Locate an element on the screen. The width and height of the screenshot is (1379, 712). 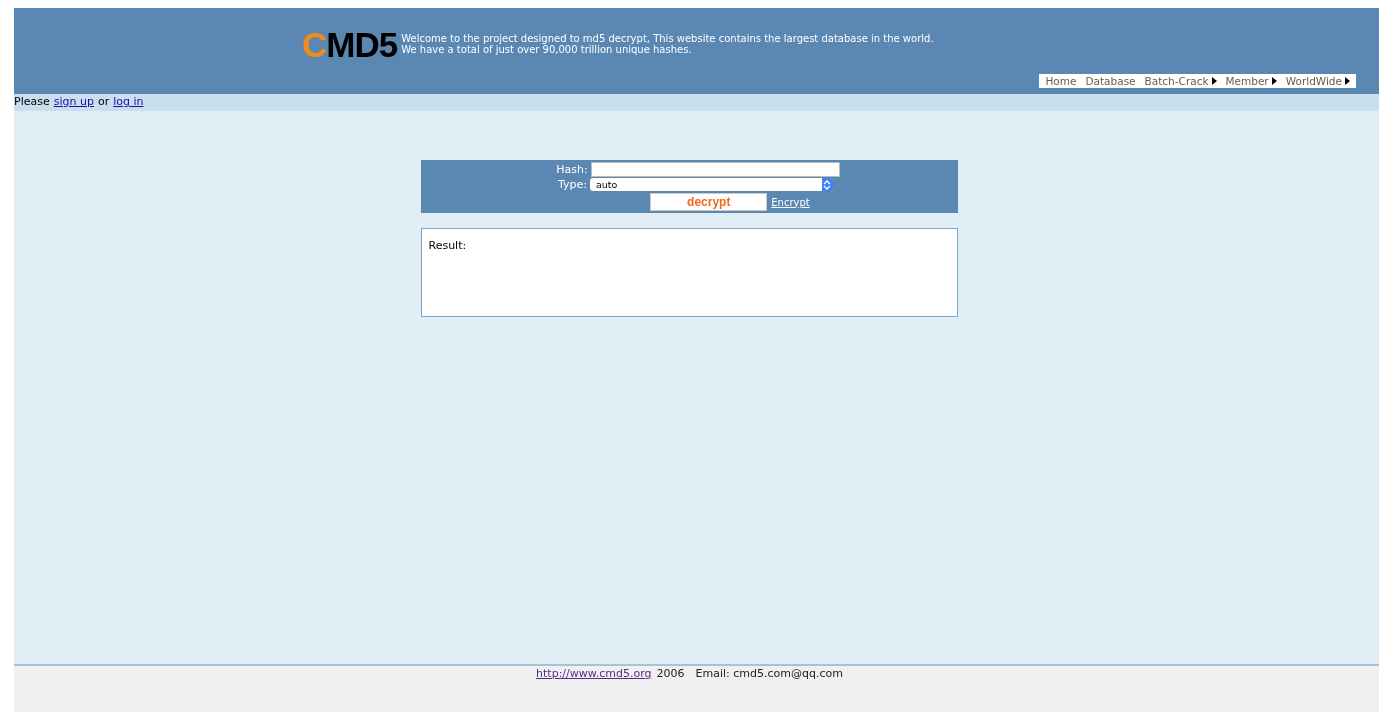
hash-input is located at coordinates (715, 169).